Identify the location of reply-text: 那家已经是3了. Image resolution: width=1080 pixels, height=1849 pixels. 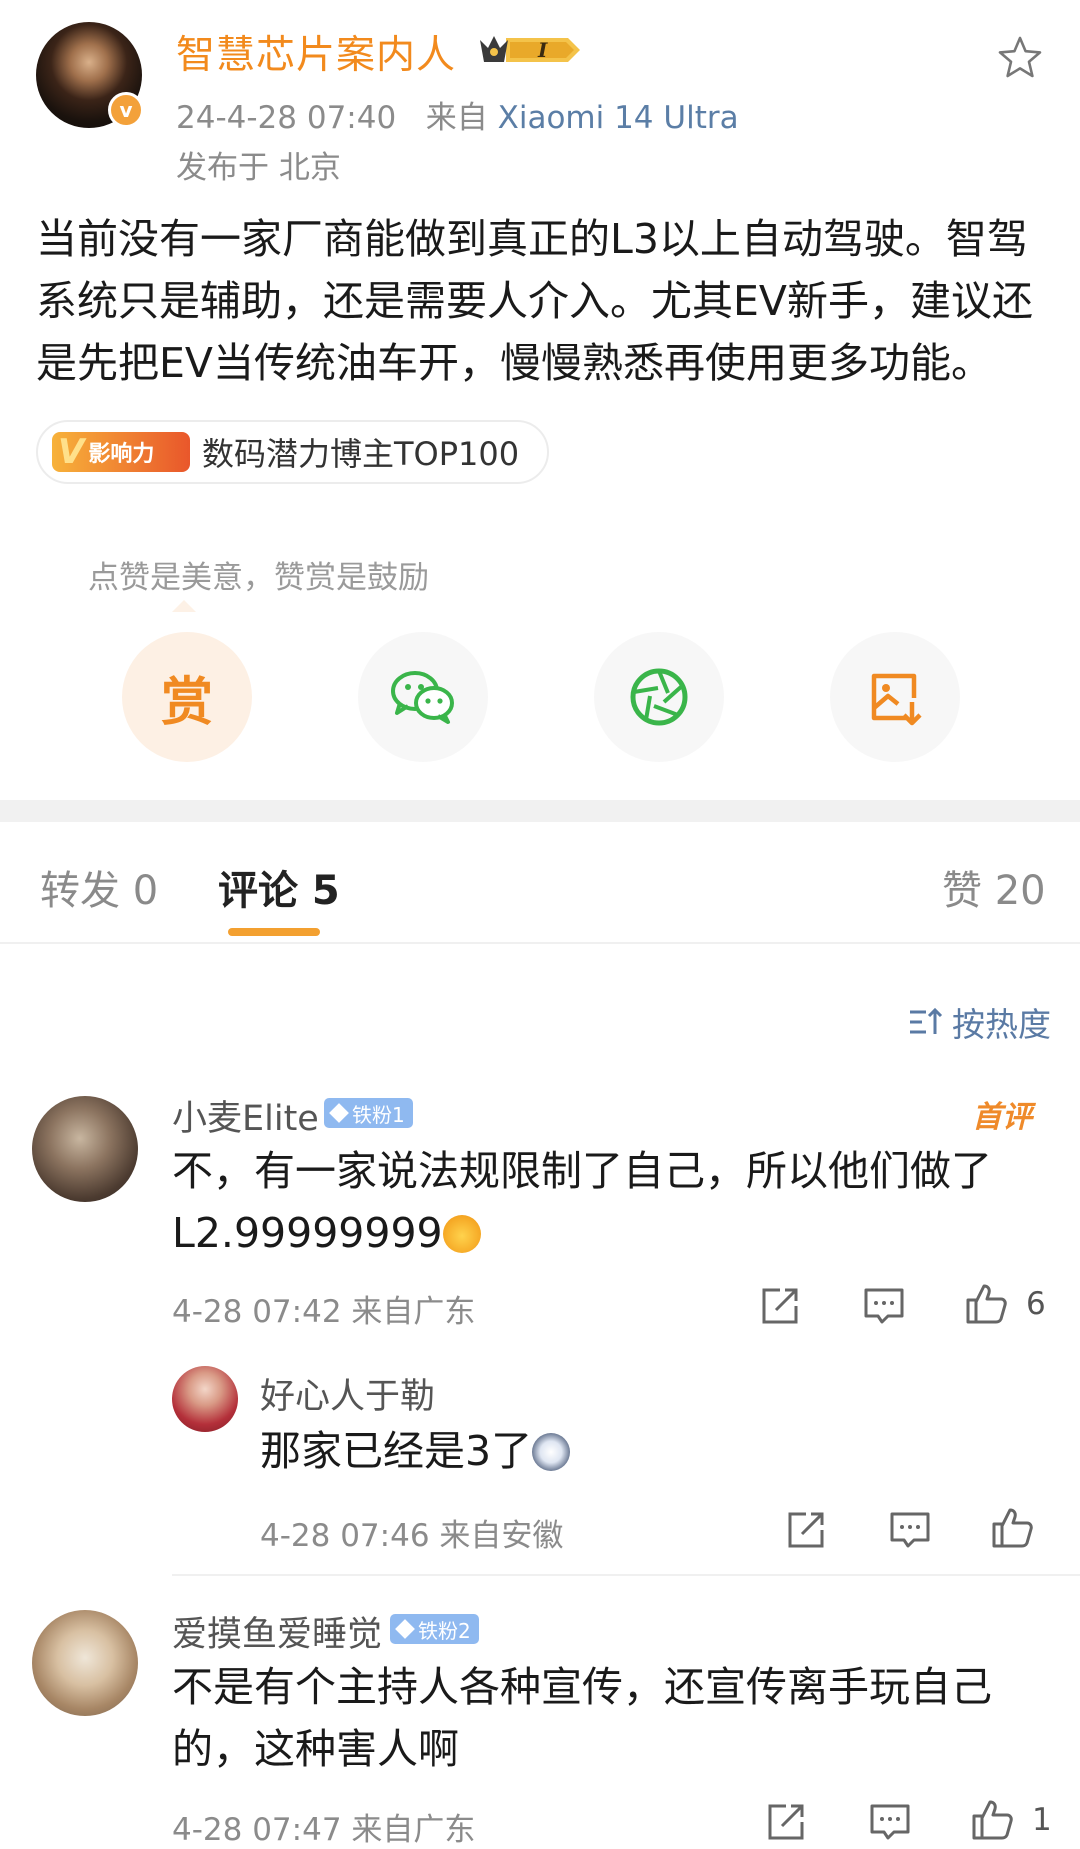
(415, 1451).